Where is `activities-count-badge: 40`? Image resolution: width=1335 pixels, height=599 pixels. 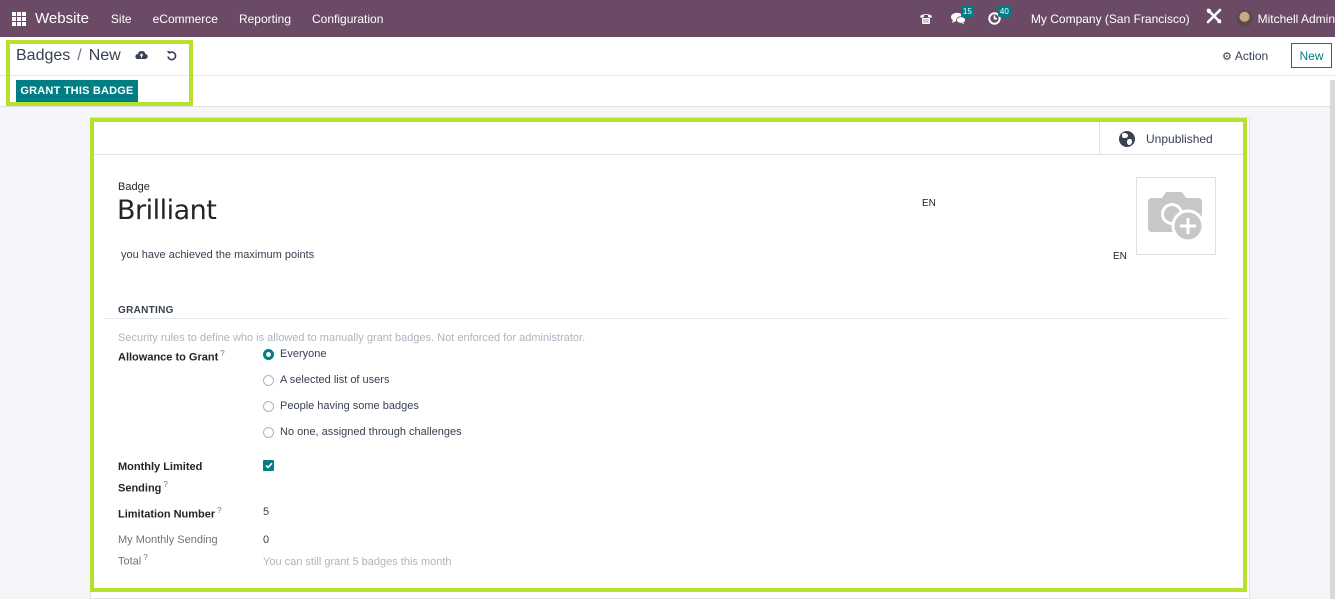
activities-count-badge: 40 is located at coordinates (1004, 11).